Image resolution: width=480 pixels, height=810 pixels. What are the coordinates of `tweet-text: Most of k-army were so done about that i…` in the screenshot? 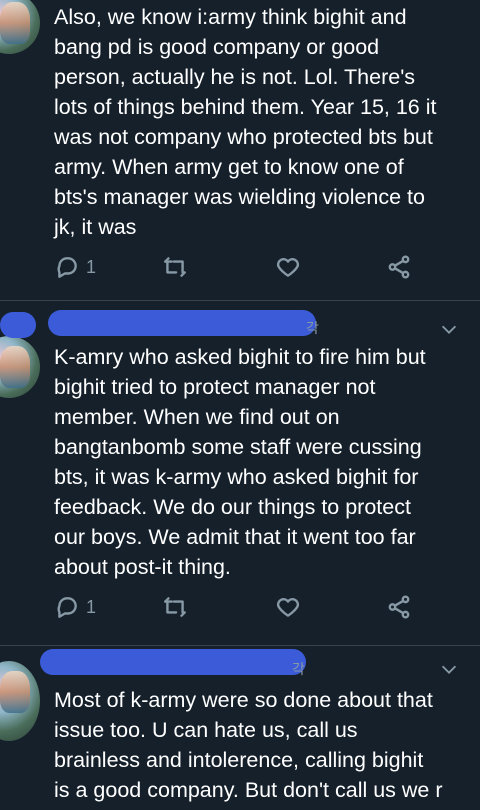 It's located at (248, 745).